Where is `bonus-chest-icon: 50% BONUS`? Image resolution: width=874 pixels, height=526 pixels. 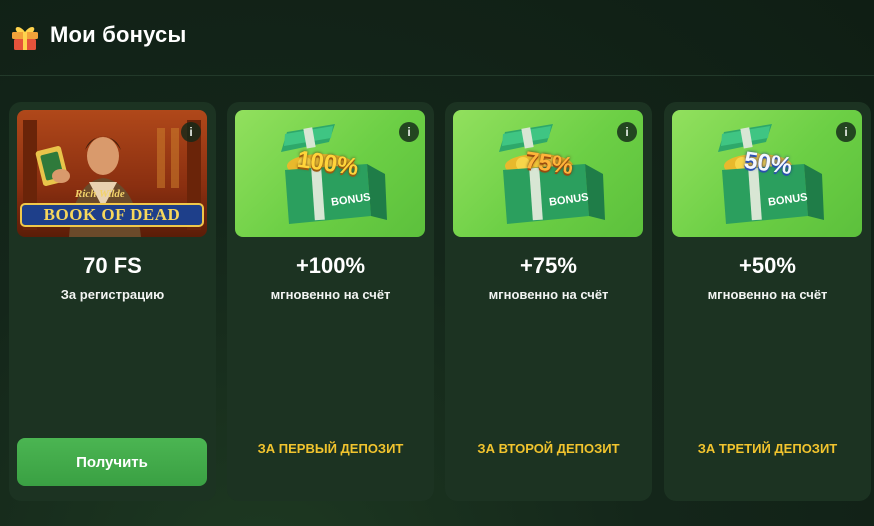 bonus-chest-icon: 50% BONUS is located at coordinates (767, 173).